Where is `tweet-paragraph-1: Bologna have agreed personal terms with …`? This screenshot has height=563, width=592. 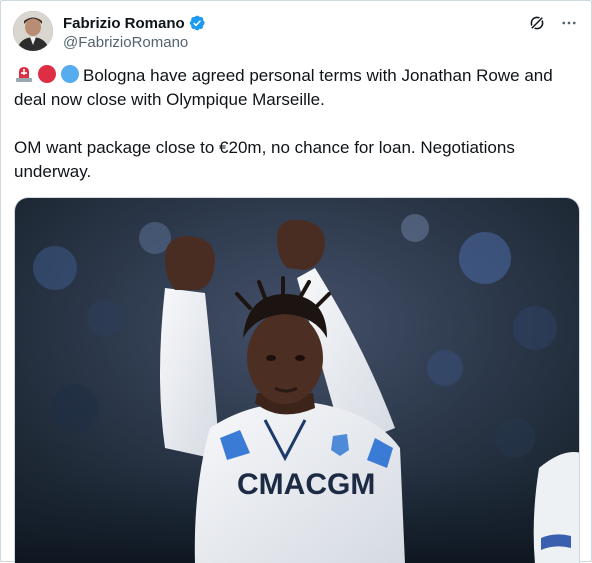
tweet-paragraph-1: Bologna have agreed personal terms with … is located at coordinates (297, 88).